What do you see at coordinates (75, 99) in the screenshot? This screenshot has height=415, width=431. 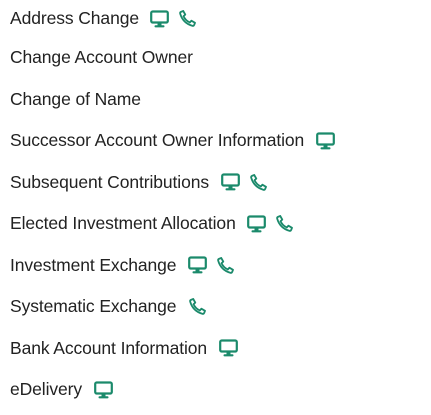 I see `list-item-label: Change of Name` at bounding box center [75, 99].